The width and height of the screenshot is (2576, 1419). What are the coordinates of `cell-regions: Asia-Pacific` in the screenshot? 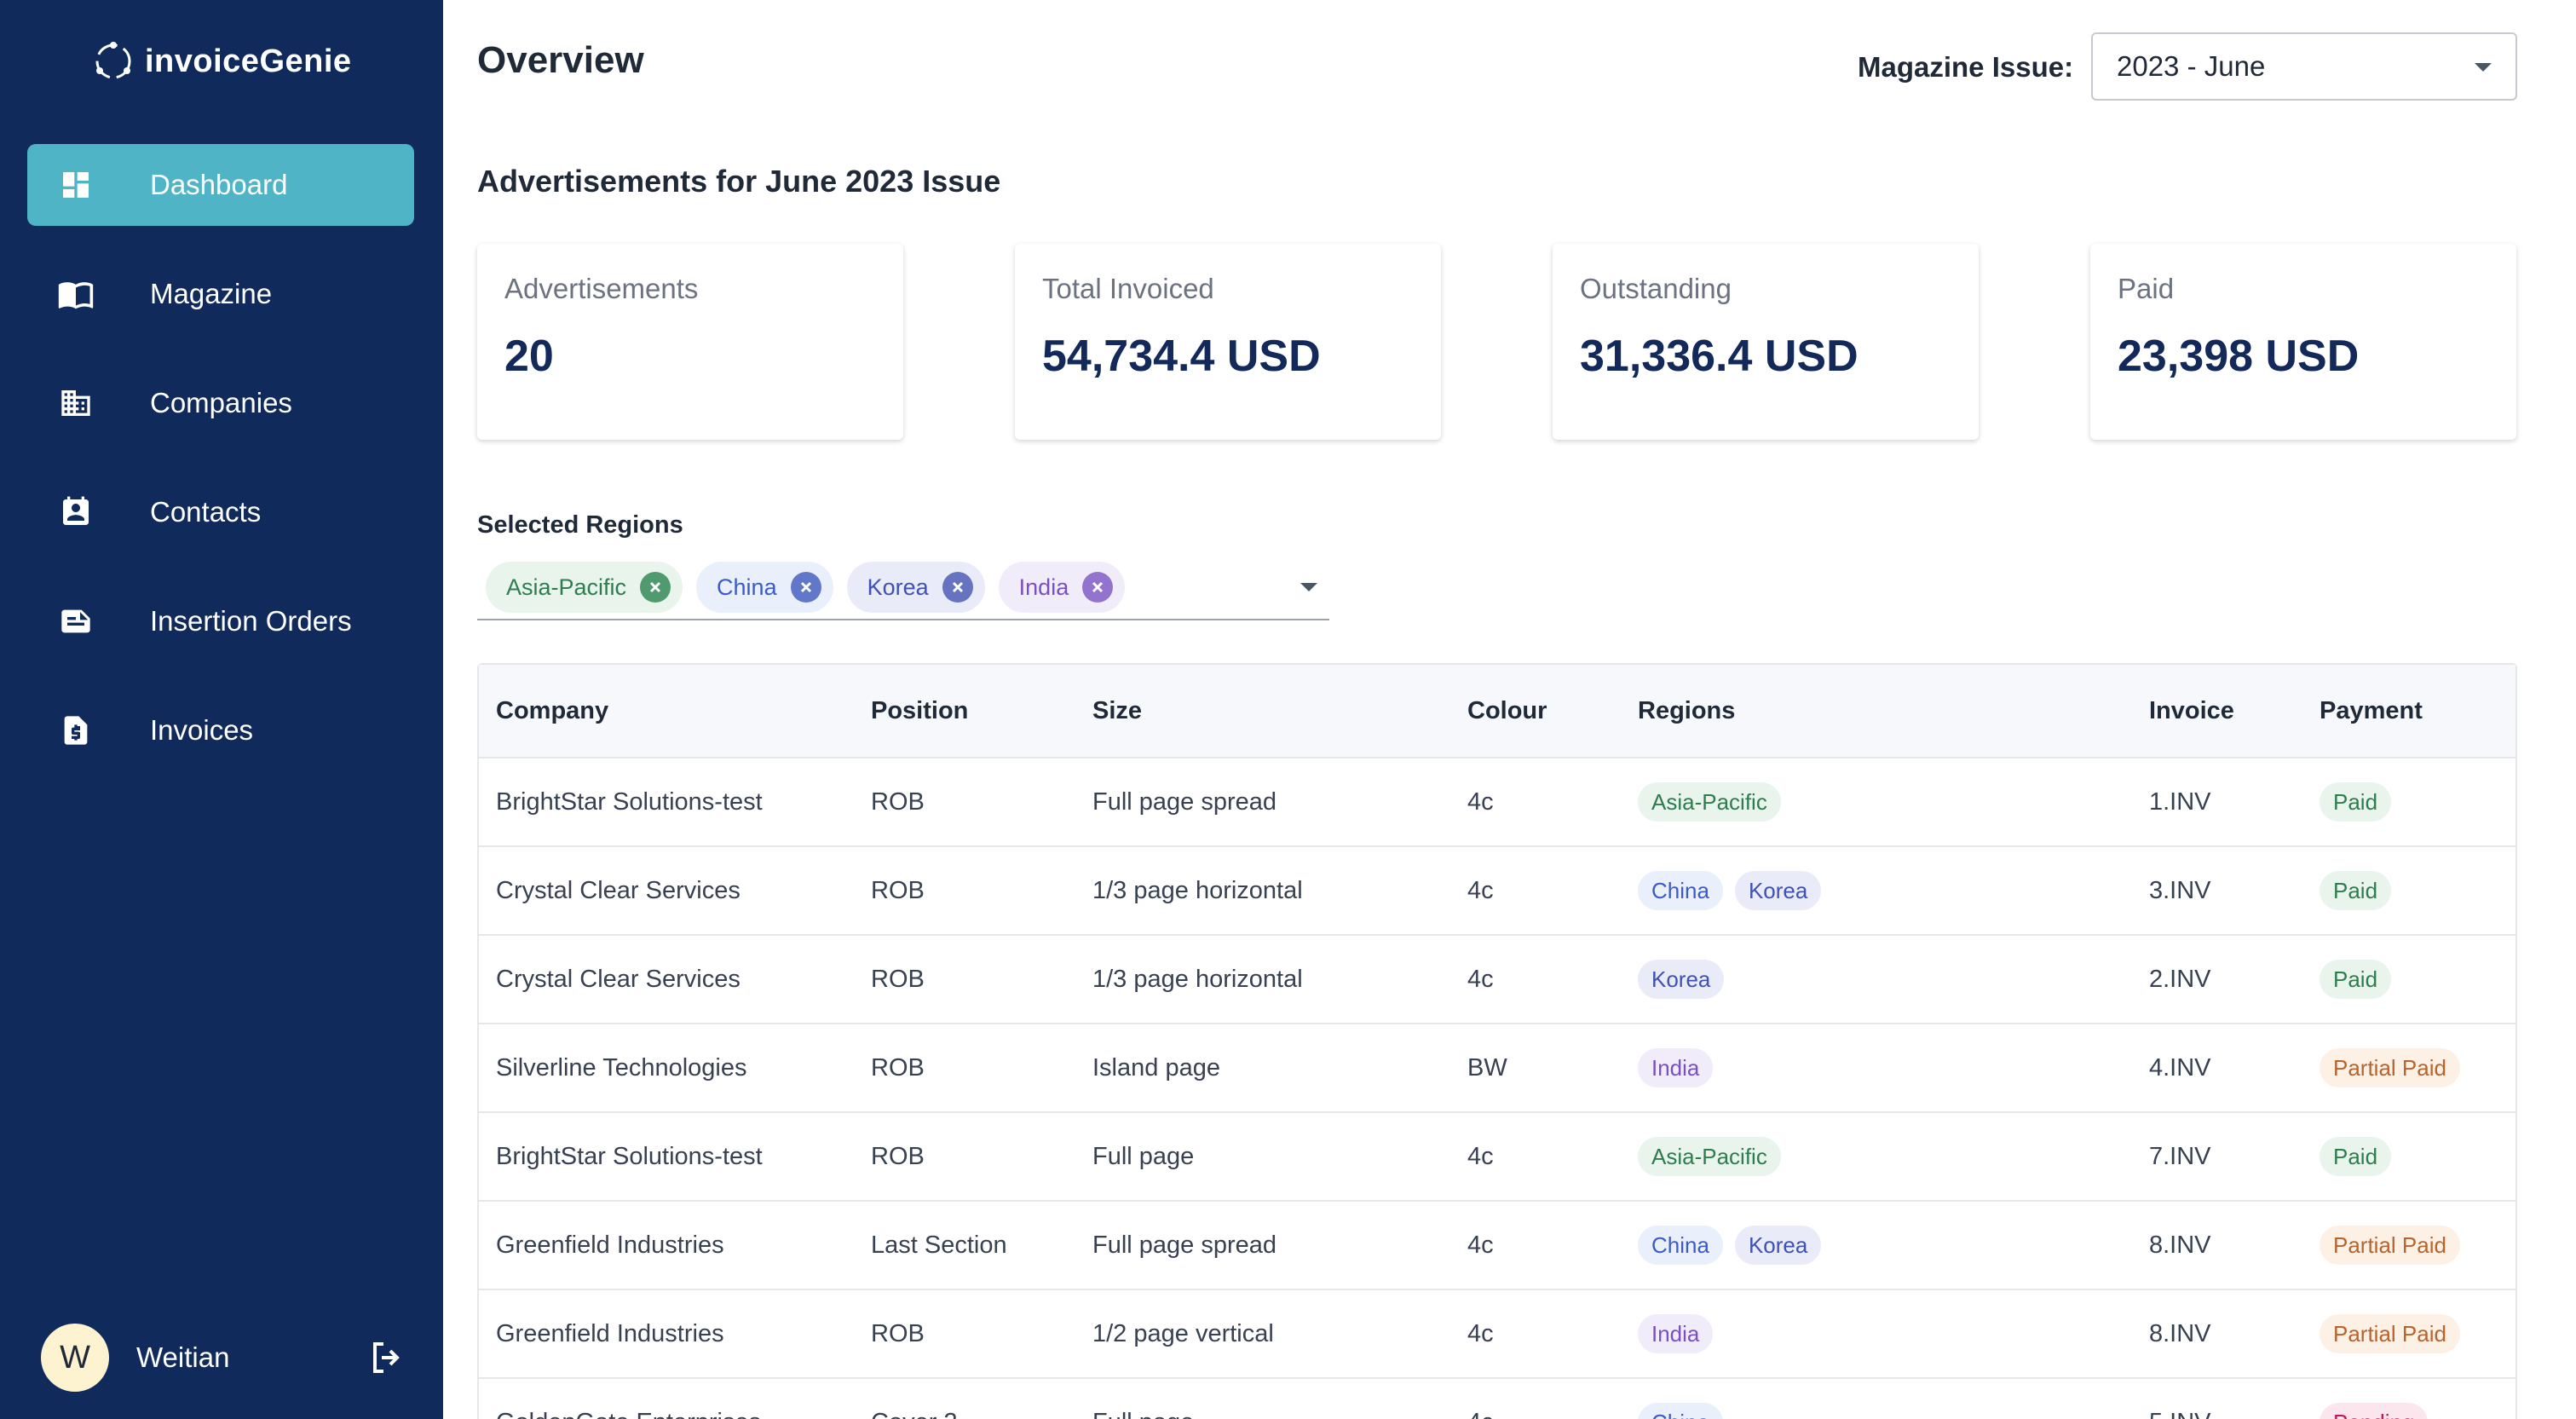 It's located at (1715, 1156).